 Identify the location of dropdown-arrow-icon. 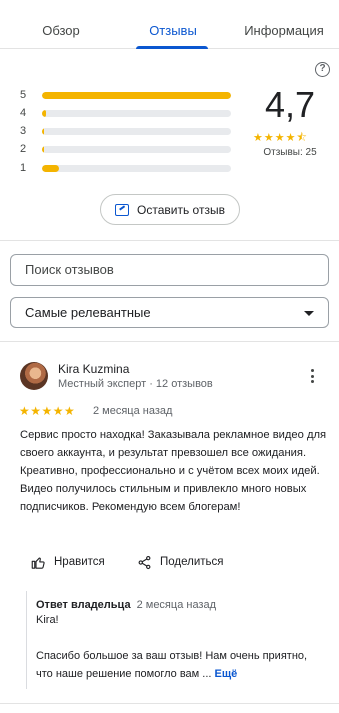
(309, 313).